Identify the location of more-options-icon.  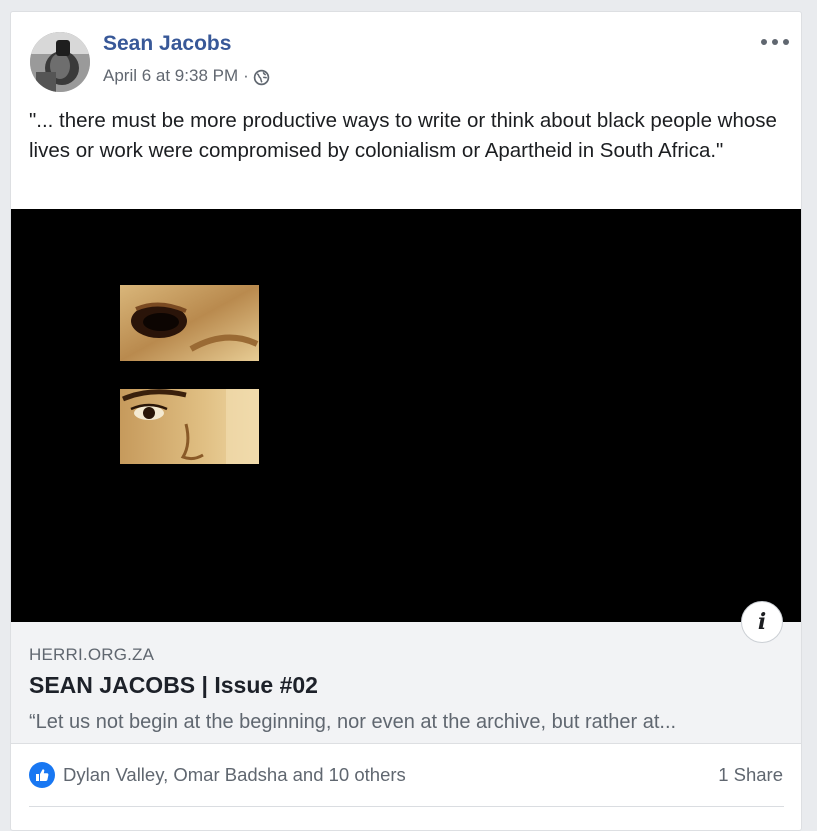
(775, 42).